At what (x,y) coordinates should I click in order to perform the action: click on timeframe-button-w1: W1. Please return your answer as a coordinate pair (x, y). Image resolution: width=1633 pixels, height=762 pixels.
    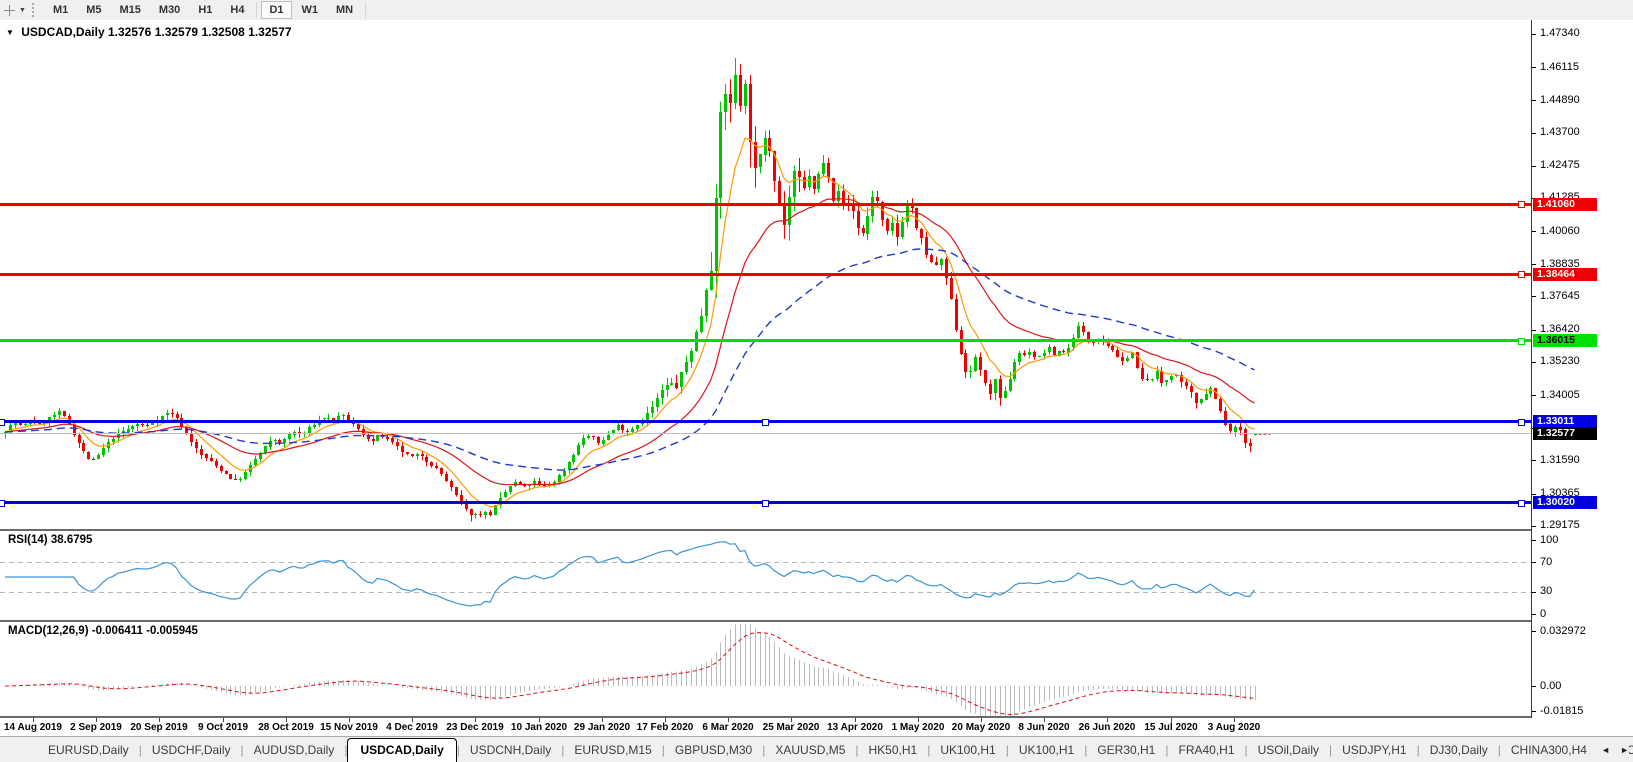
    Looking at the image, I should click on (310, 10).